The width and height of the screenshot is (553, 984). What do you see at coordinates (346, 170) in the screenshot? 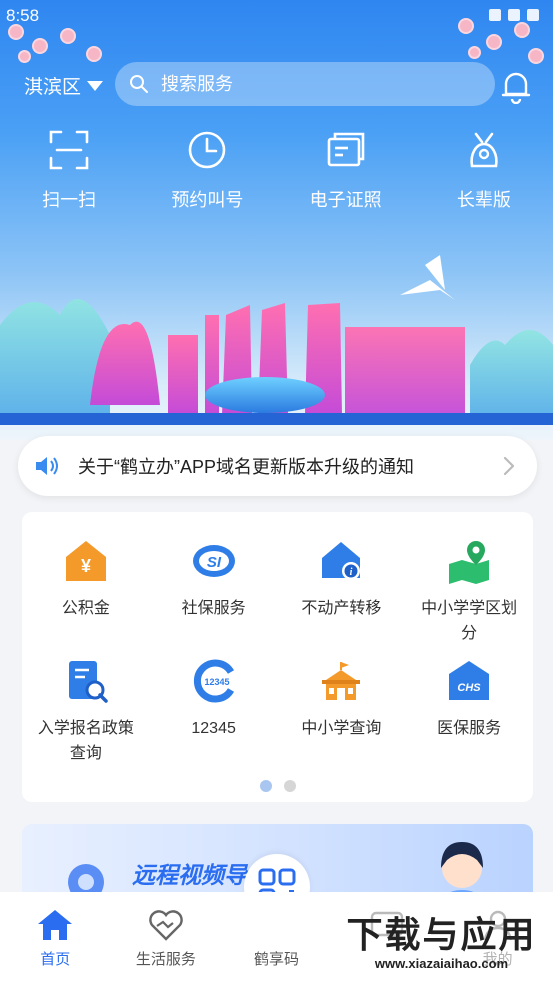
I see `quick-e-license: 电子证照` at bounding box center [346, 170].